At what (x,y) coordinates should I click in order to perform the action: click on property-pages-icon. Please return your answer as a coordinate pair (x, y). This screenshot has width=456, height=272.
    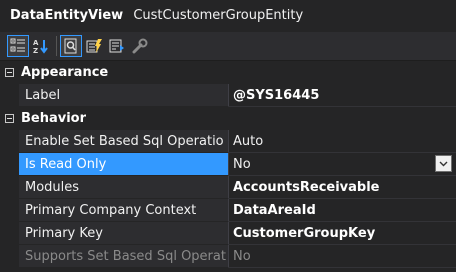
    Looking at the image, I should click on (116, 46).